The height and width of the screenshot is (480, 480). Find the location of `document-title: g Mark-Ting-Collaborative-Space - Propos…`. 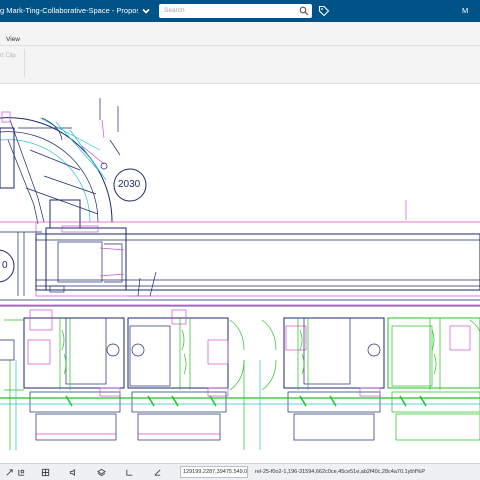

document-title: g Mark-Ting-Collaborative-Space - Propos… is located at coordinates (69, 11).